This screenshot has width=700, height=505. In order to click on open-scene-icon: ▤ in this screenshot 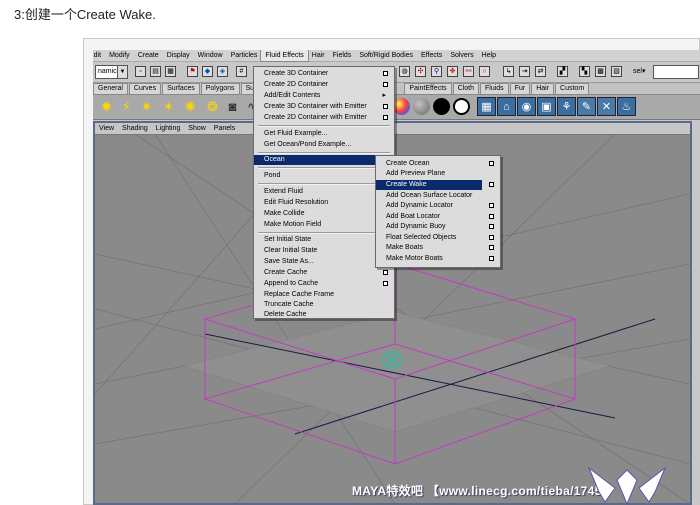, I will do `click(155, 71)`.